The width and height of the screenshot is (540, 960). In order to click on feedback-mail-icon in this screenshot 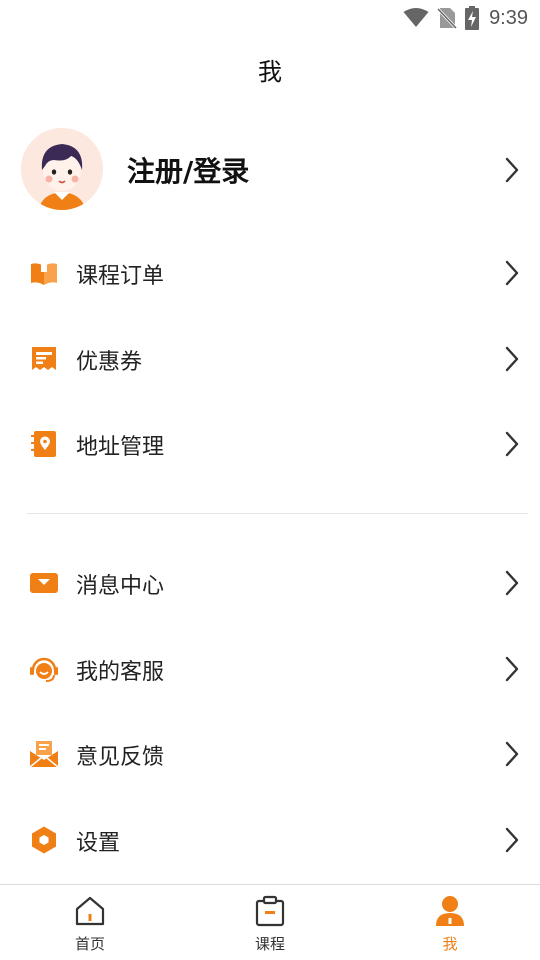, I will do `click(44, 754)`.